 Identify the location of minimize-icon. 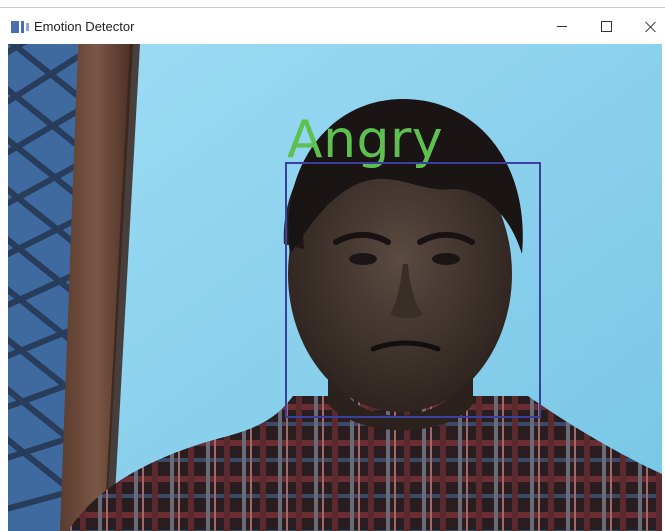
(562, 26).